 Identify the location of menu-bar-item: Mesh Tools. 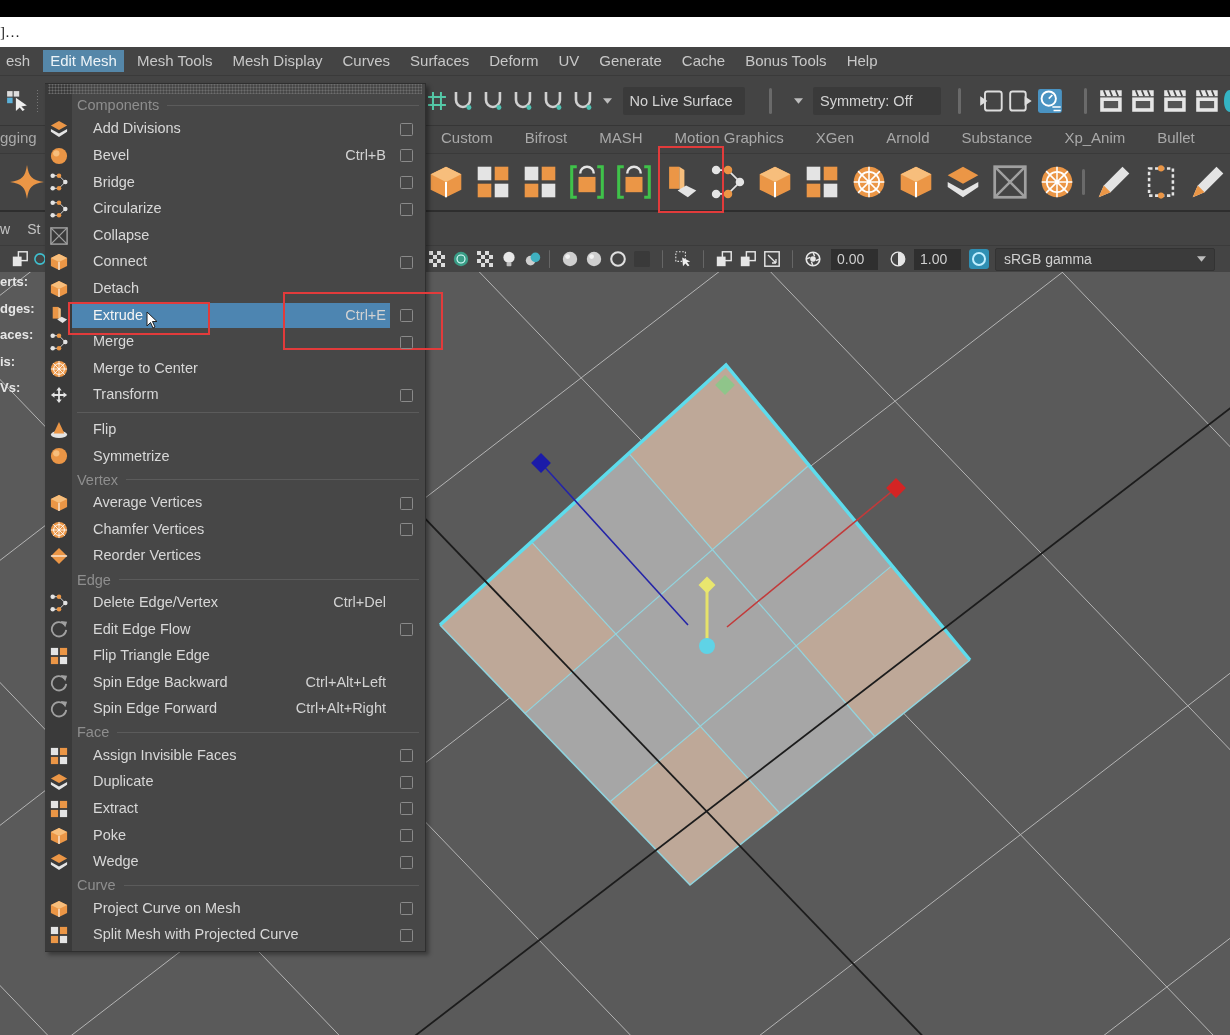
(174, 61).